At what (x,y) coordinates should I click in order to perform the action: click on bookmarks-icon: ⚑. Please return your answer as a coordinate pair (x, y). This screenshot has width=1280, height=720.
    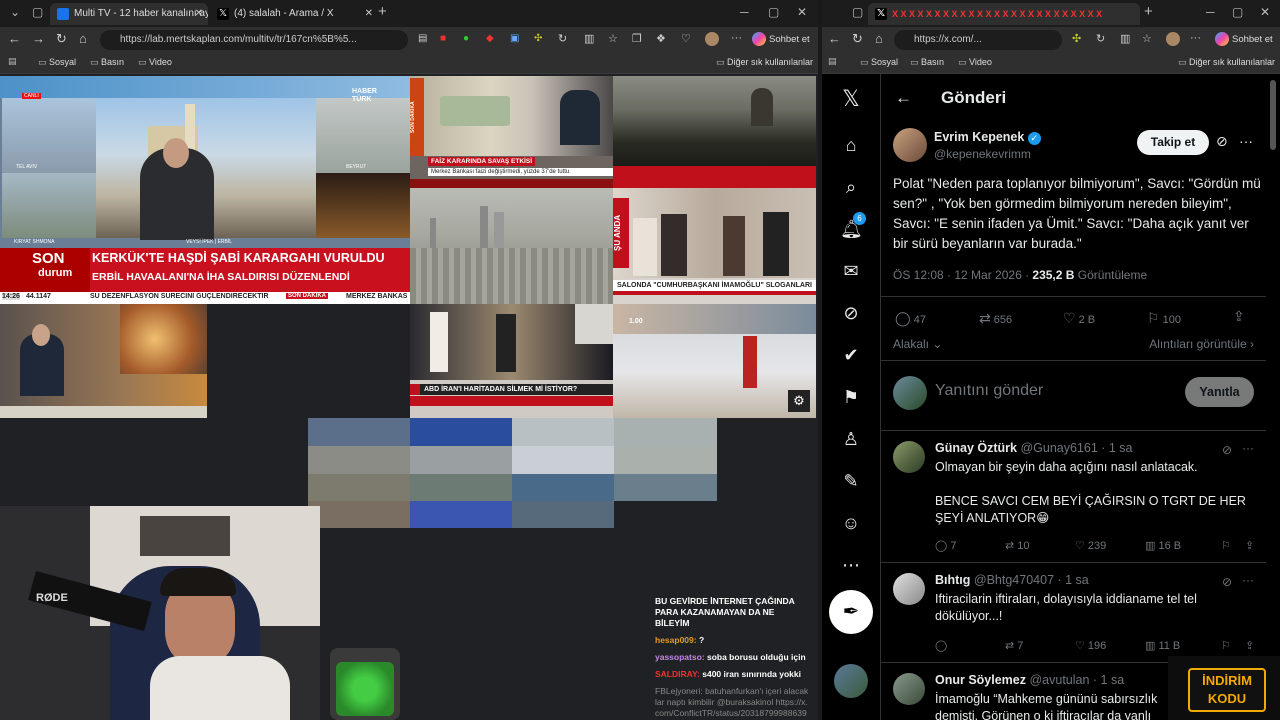
    Looking at the image, I should click on (851, 397).